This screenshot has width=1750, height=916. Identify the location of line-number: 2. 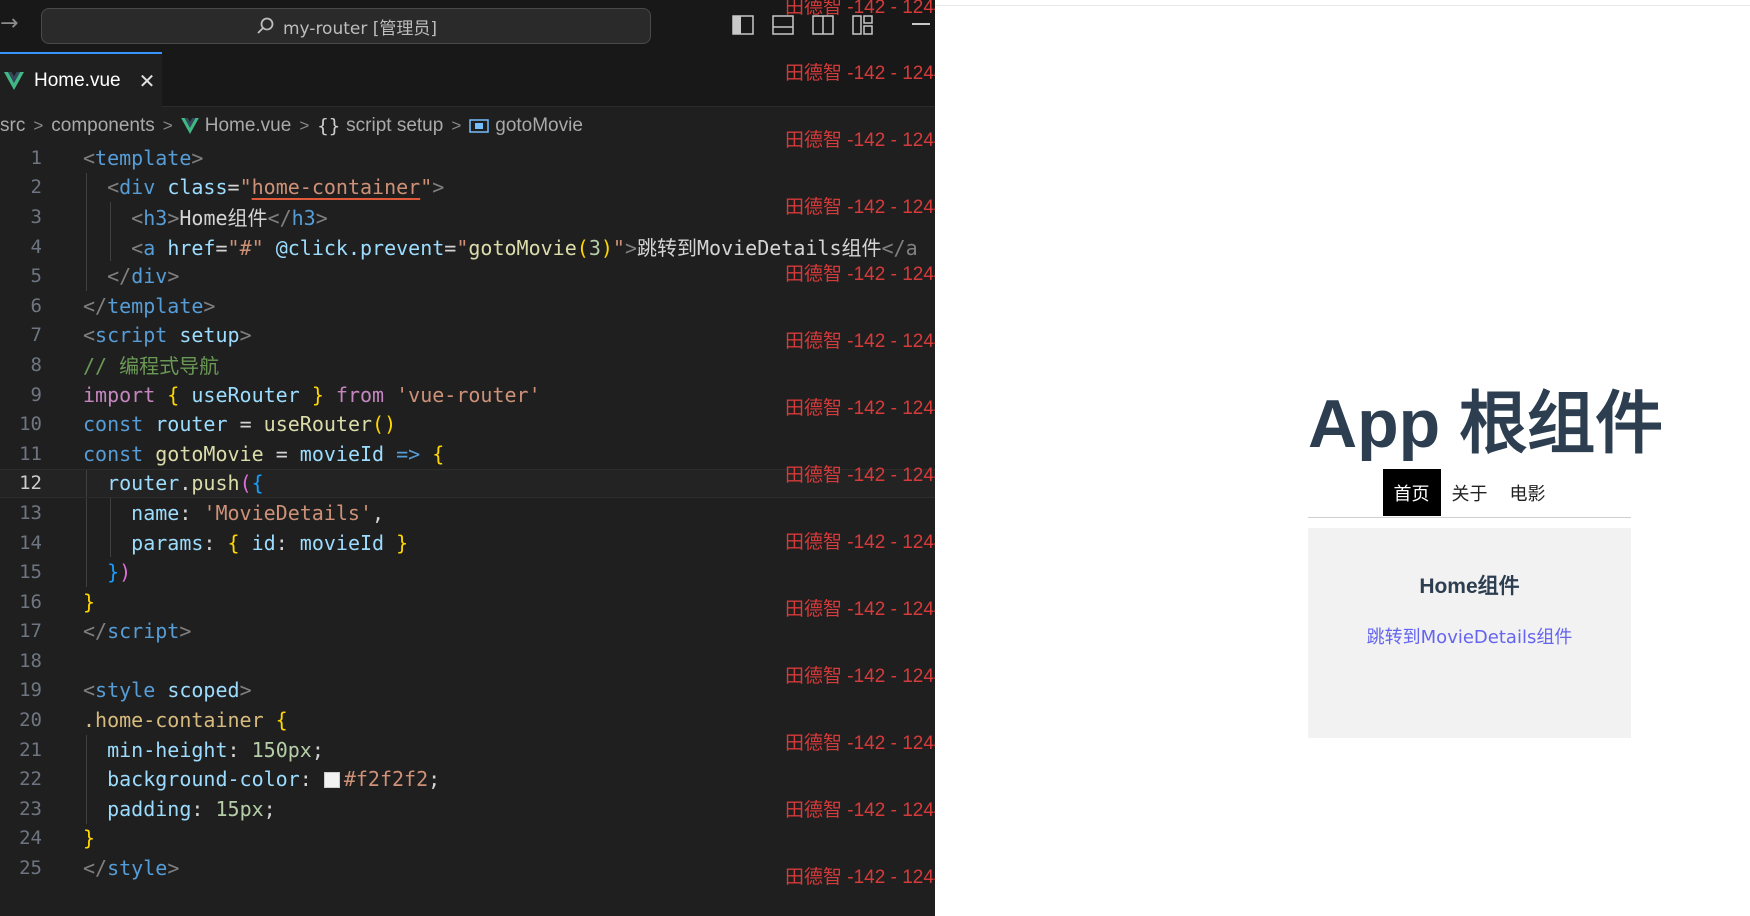
(36, 187).